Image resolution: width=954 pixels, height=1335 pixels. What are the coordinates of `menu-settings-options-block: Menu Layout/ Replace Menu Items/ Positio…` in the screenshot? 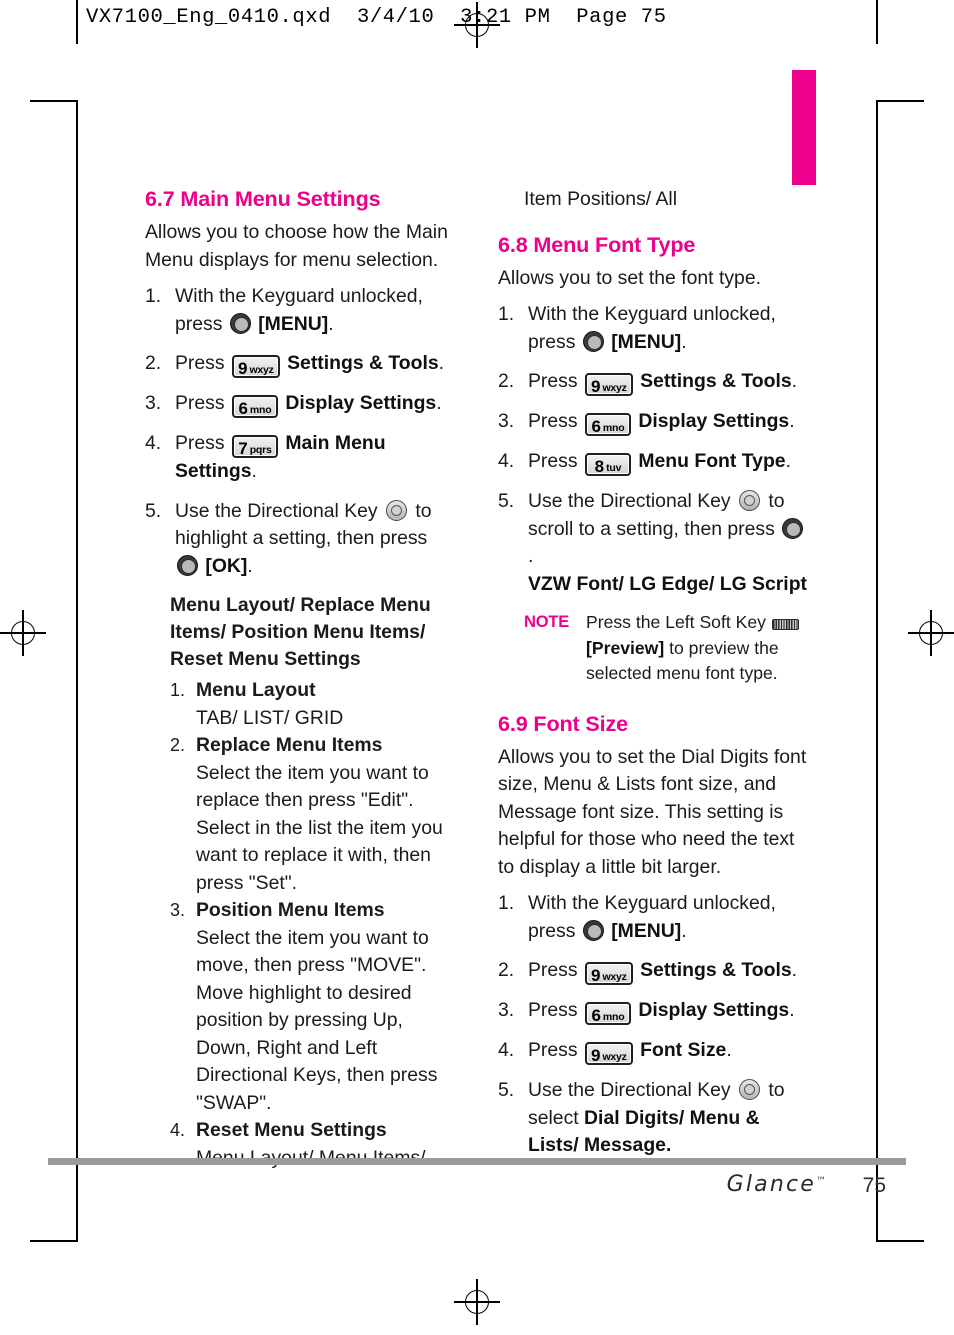 It's located at (313, 882).